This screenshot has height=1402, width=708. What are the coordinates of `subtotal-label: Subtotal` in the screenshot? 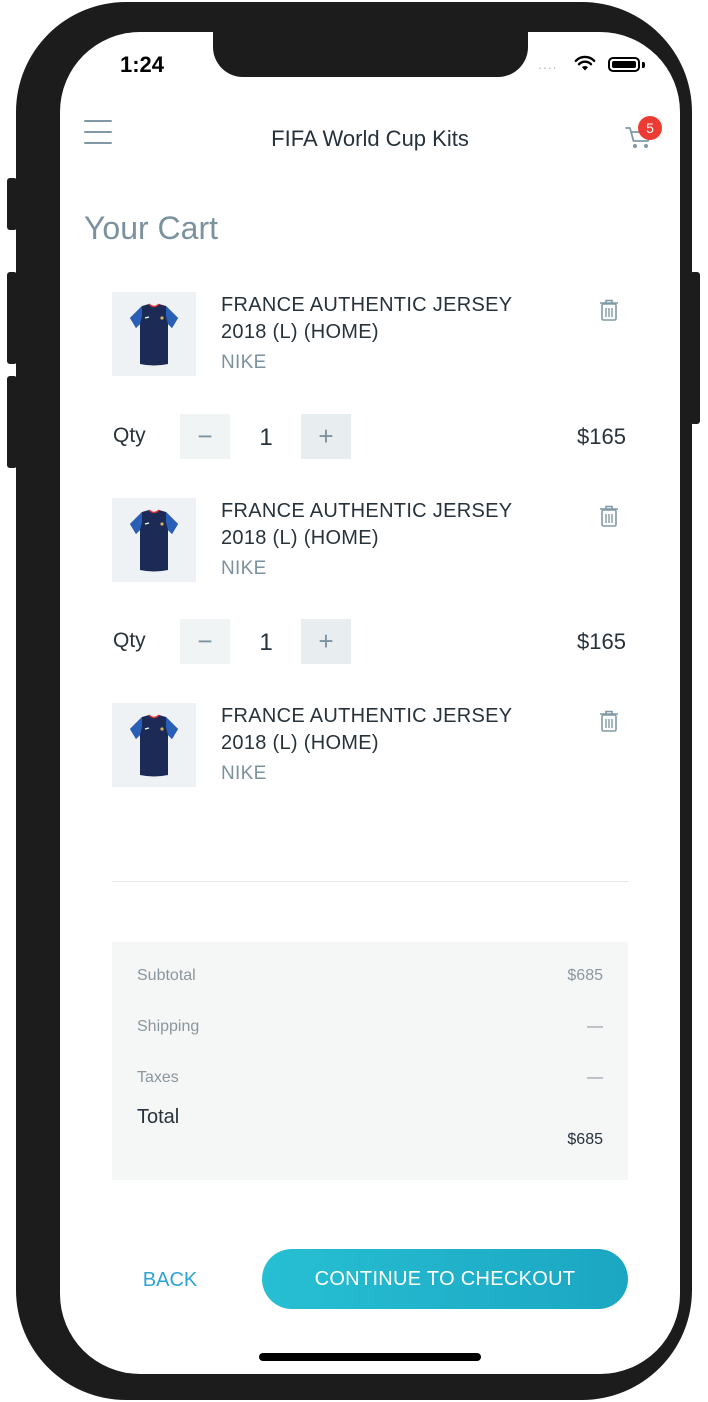 It's located at (166, 975).